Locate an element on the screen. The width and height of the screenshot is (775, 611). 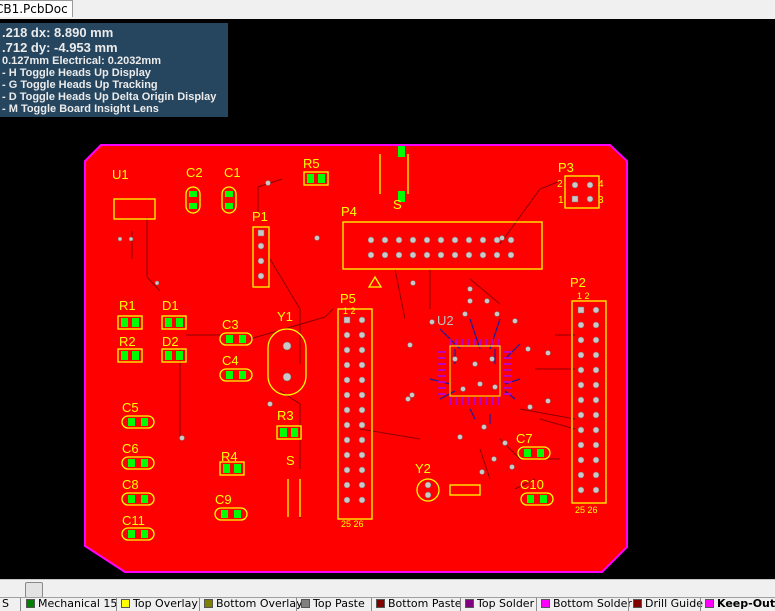
layer-tab-label: Bottom Solder is located at coordinates (592, 603).